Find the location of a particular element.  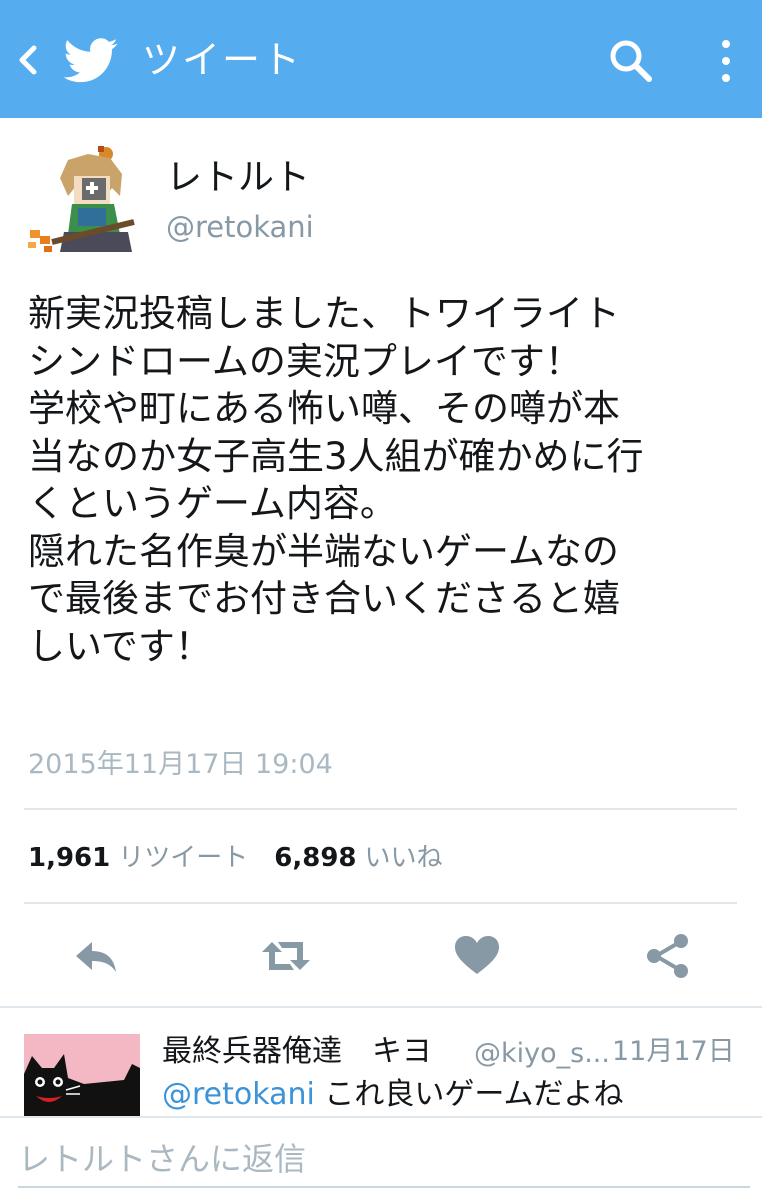

app-bar: ツイート is located at coordinates (381, 59).